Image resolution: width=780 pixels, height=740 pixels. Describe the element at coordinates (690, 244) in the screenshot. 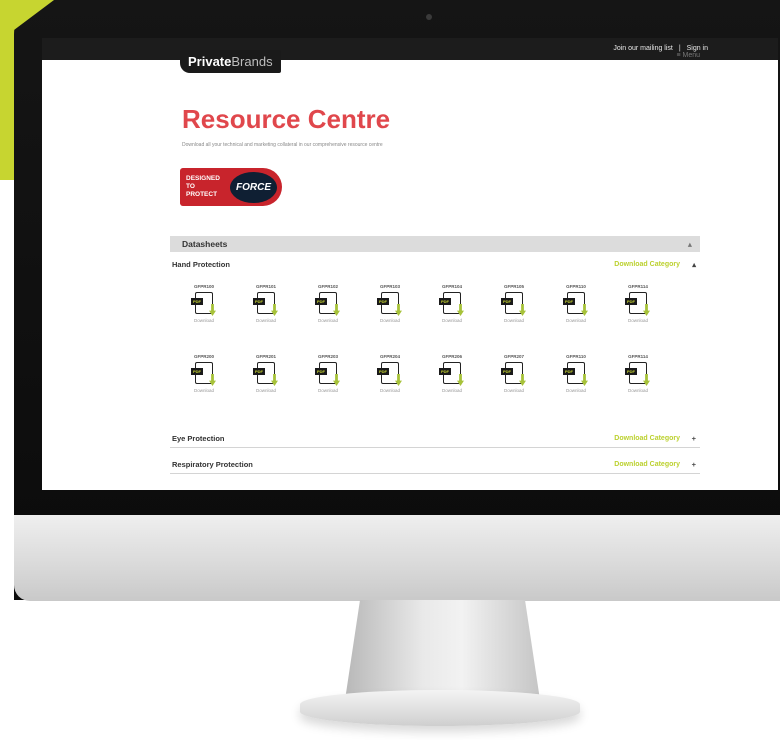

I see `collapse-caret-icon: ▴` at that location.